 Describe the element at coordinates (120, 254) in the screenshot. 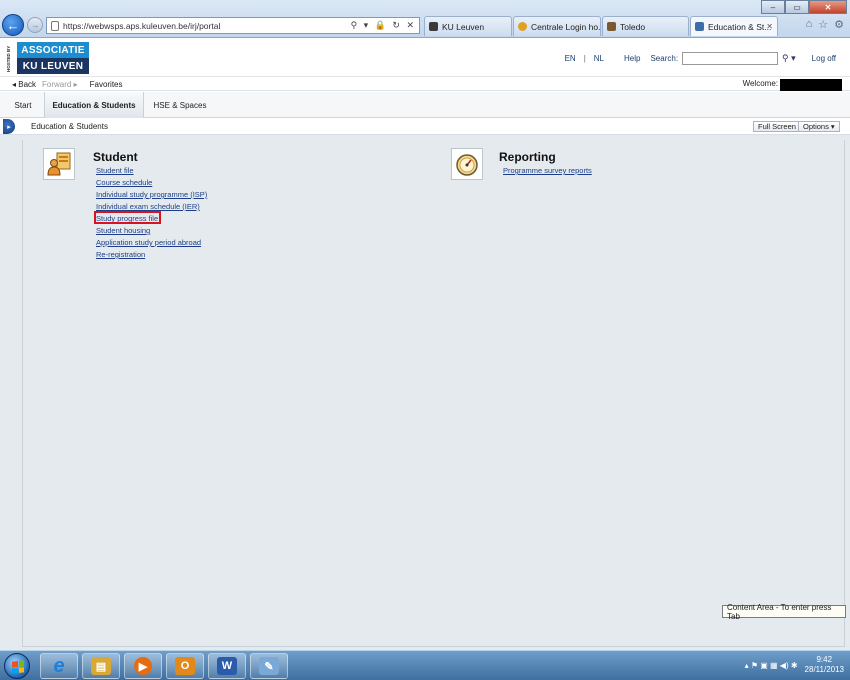

I see `student-link-re-registration: Re-registration` at that location.